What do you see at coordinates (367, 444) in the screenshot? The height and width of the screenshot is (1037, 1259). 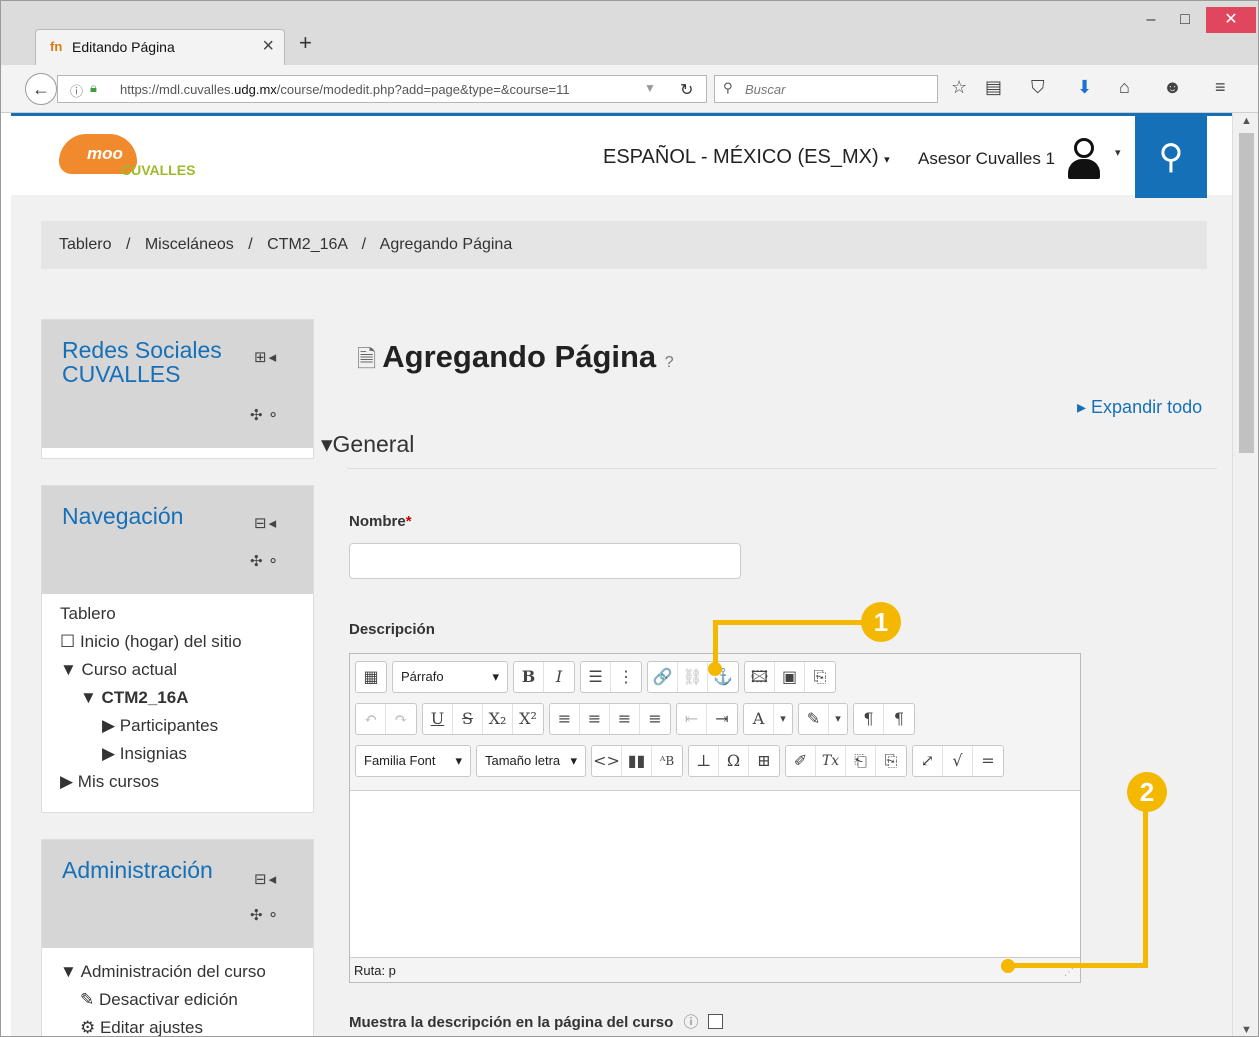 I see `section-general-toggle: ▾General` at bounding box center [367, 444].